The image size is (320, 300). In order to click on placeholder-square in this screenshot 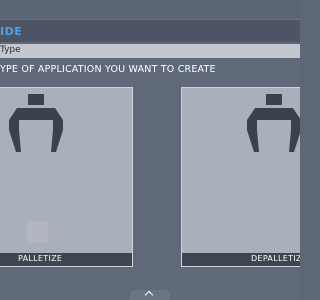, I will do `click(37, 232)`.